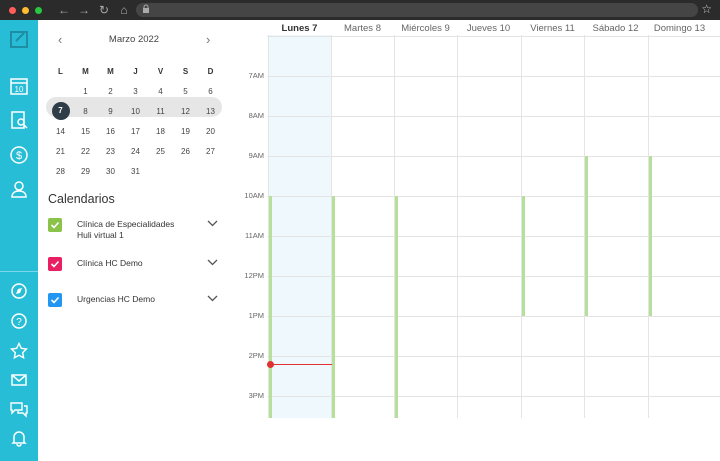 Image resolution: width=720 pixels, height=461 pixels. Describe the element at coordinates (185, 151) in the screenshot. I see `calendar-day: 26` at that location.